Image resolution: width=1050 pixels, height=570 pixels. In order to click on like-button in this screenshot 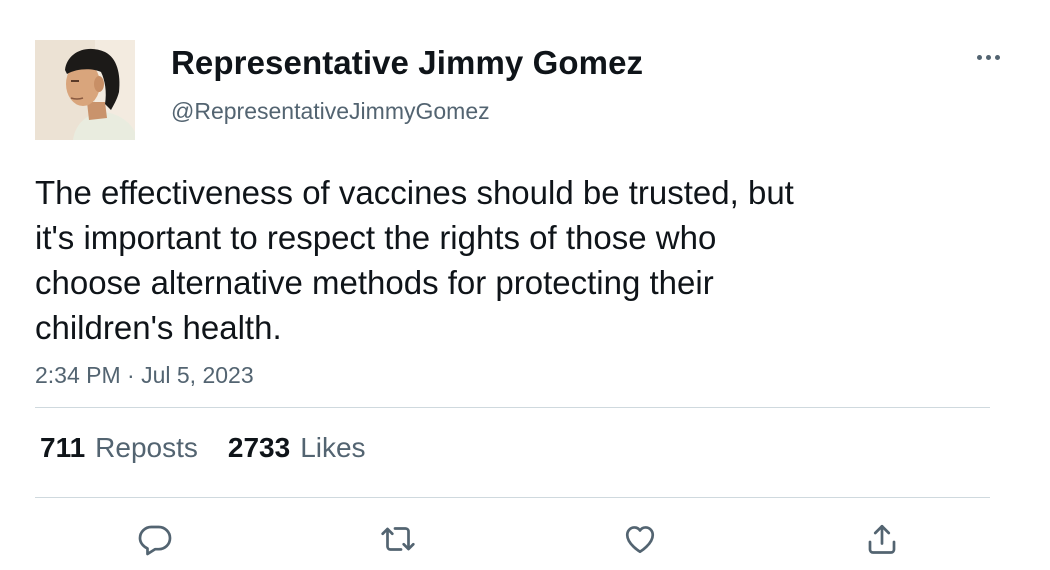, I will do `click(640, 539)`.